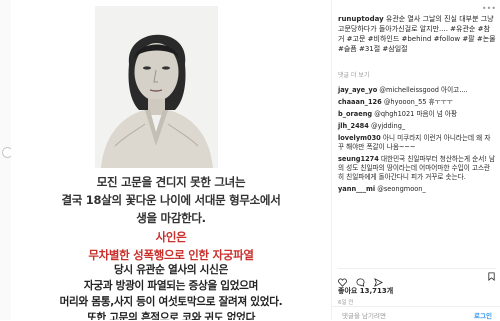 This screenshot has width=500, height=321. What do you see at coordinates (171, 270) in the screenshot?
I see `caption-line: 당시 유관순 열사의 시신은` at bounding box center [171, 270].